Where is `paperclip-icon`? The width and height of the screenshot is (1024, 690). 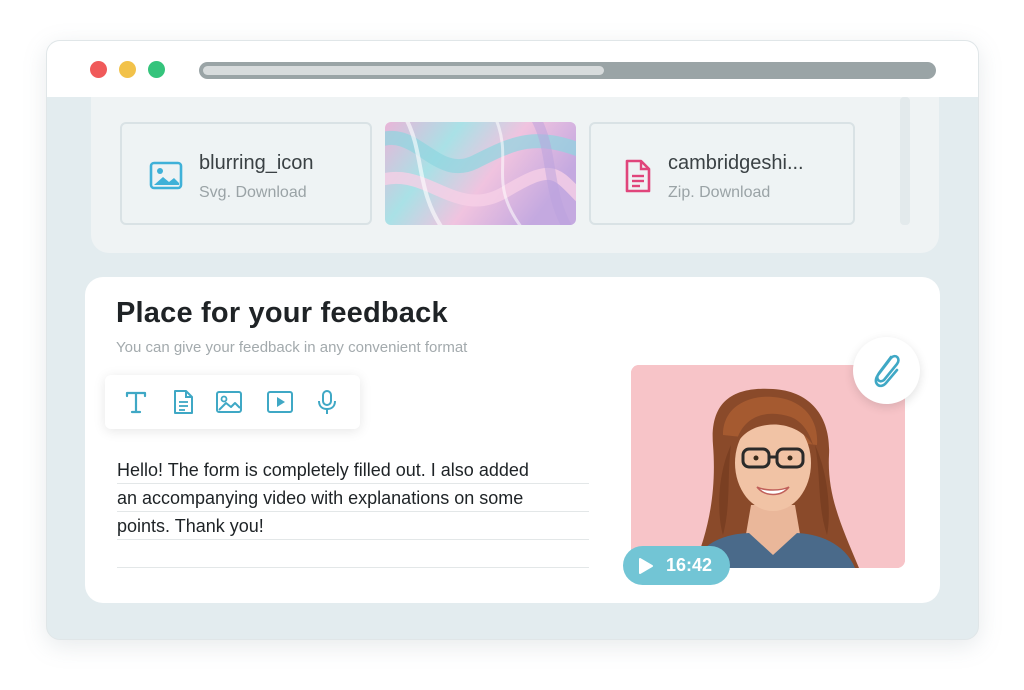 paperclip-icon is located at coordinates (887, 371).